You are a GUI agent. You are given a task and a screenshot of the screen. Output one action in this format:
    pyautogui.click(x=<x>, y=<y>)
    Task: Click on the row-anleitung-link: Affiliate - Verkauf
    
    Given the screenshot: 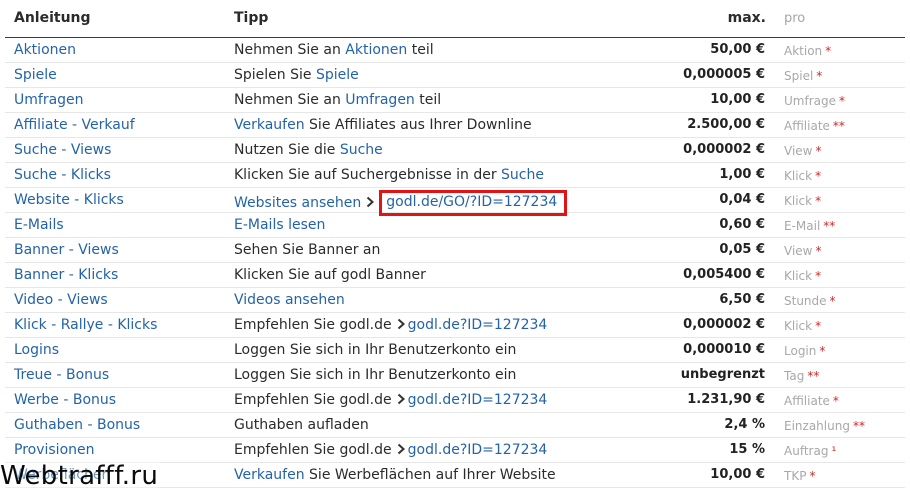 What is the action you would take?
    pyautogui.click(x=74, y=125)
    